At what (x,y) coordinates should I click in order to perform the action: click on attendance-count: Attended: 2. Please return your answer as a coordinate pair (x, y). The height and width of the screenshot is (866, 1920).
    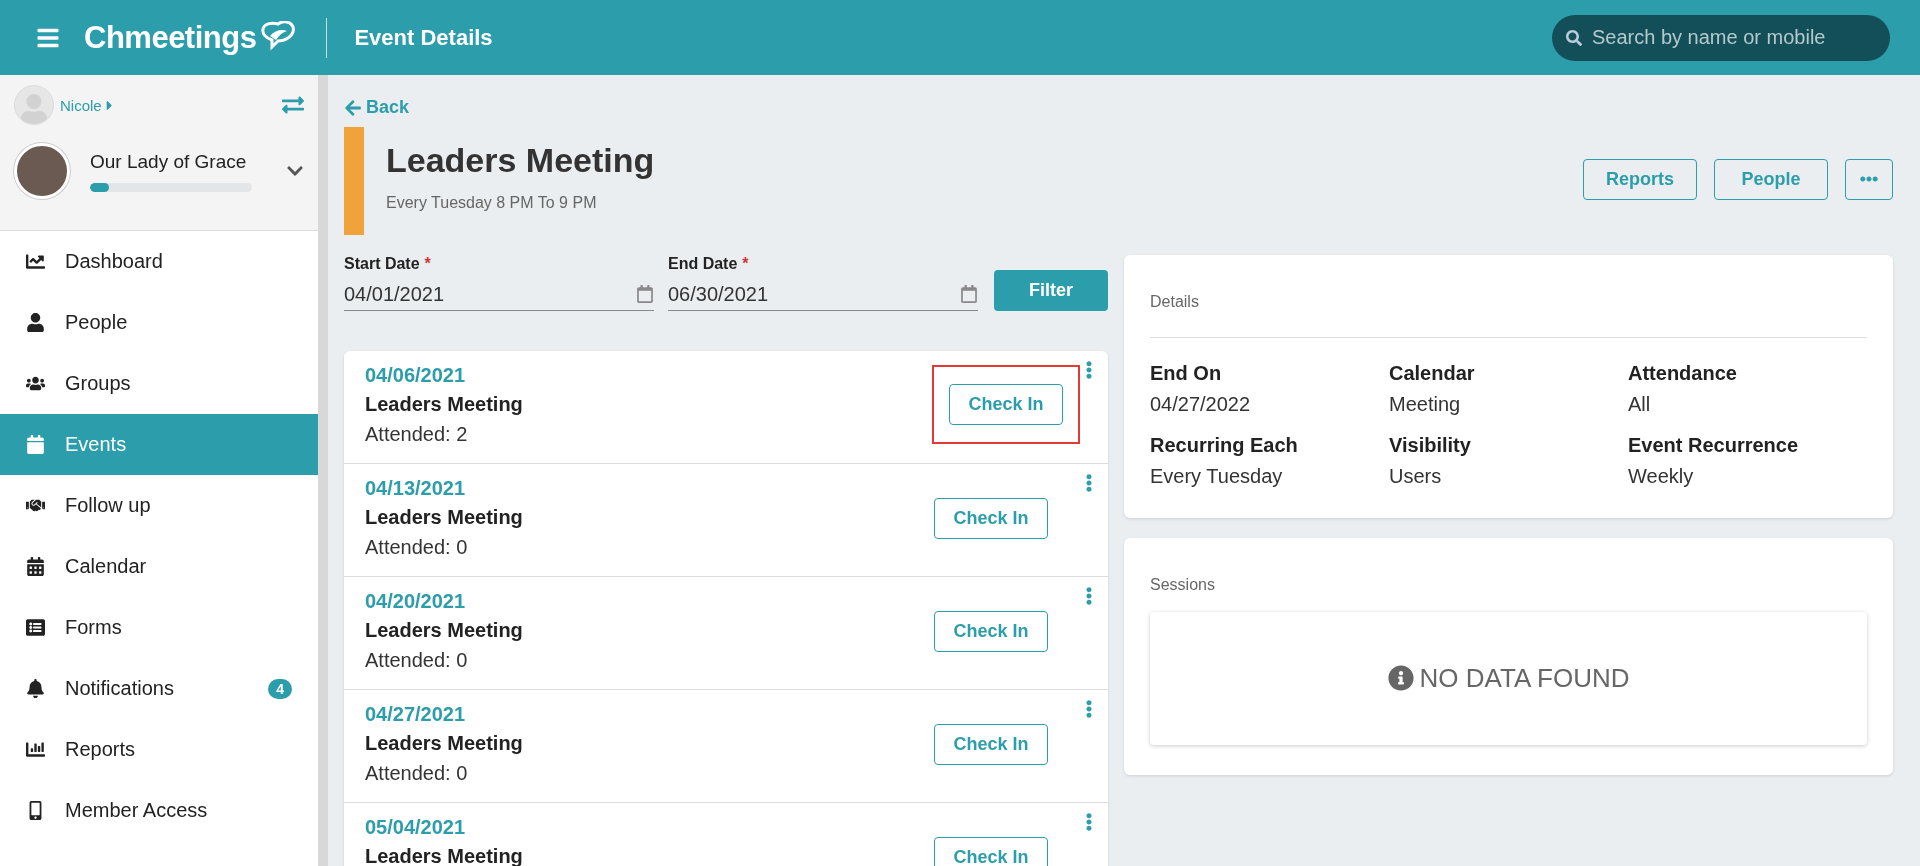
    Looking at the image, I should click on (417, 434).